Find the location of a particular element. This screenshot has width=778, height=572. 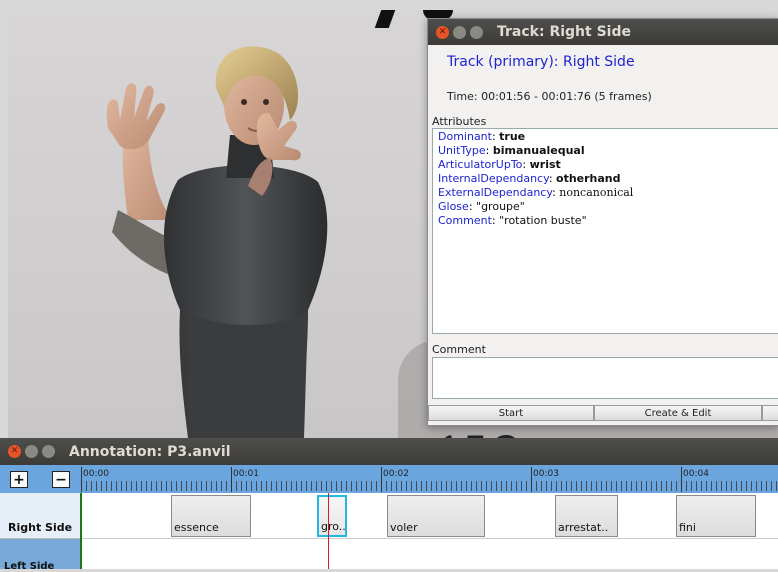

track-window-button-row: Start Create & Edit is located at coordinates (603, 413).